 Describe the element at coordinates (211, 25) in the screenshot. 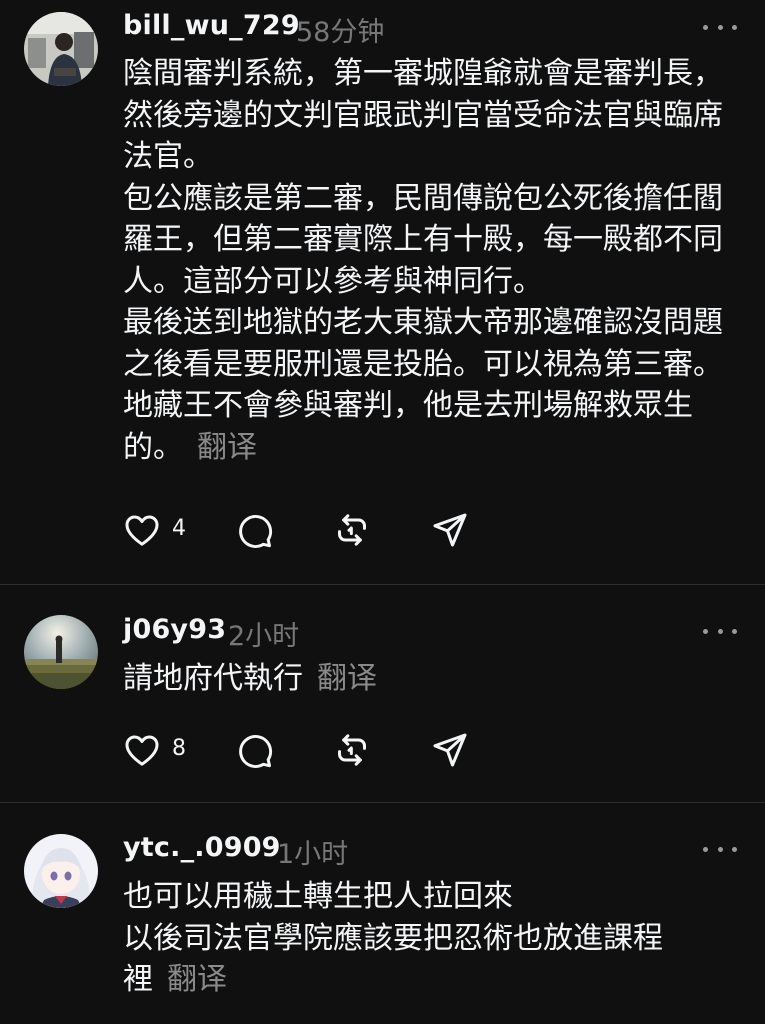

I see `username: bill_wu_729` at that location.